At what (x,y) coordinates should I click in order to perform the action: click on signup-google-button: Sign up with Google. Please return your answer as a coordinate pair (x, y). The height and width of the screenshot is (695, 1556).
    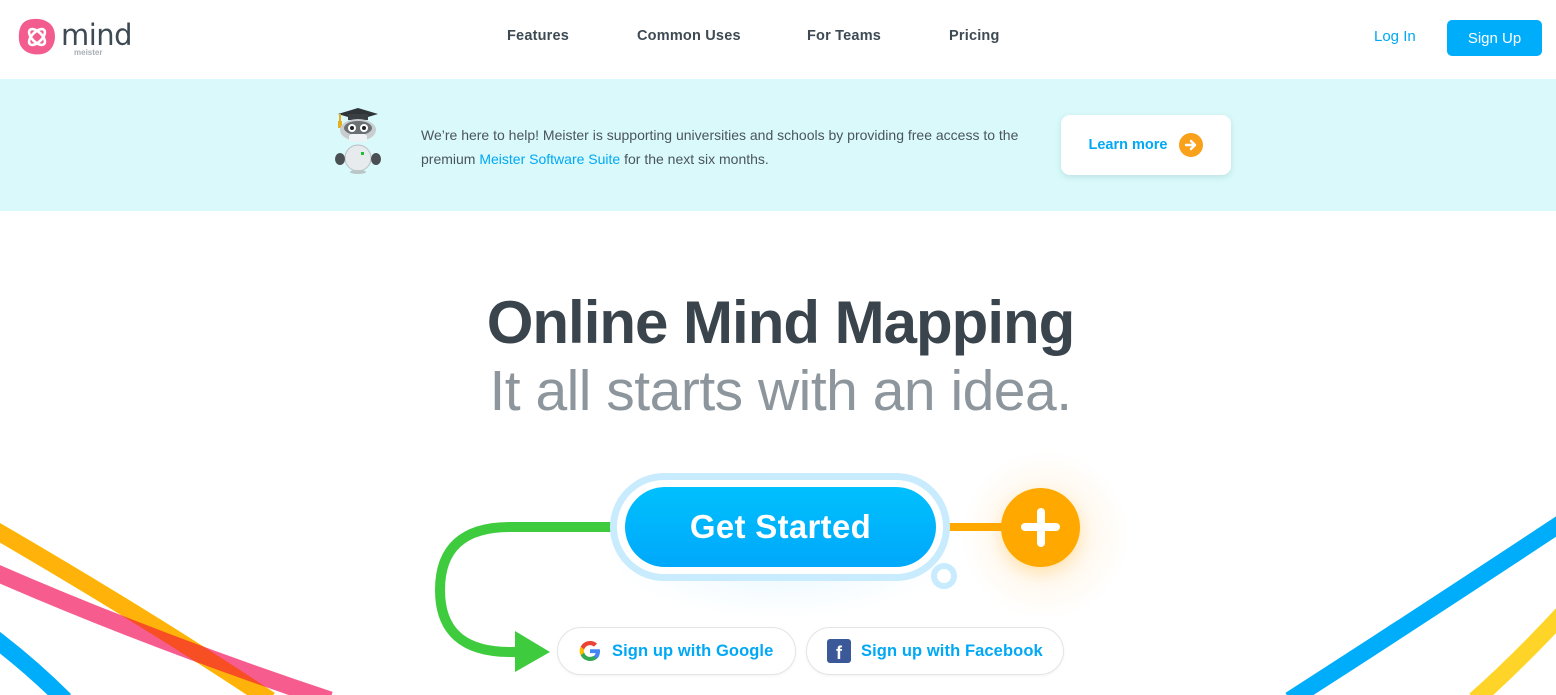
    Looking at the image, I should click on (676, 651).